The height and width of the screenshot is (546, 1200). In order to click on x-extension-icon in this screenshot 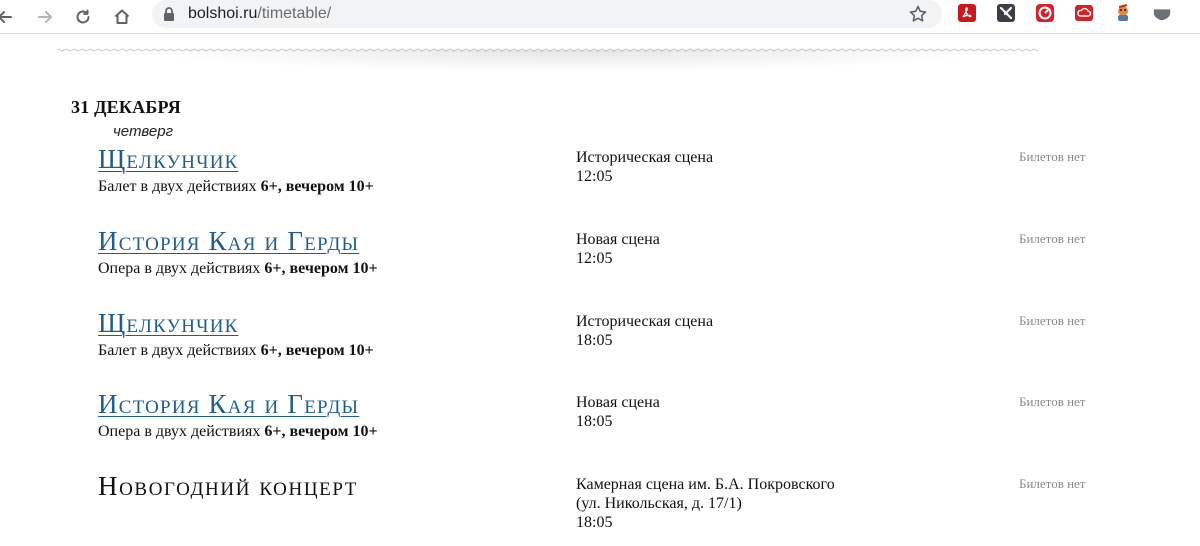, I will do `click(1006, 13)`.